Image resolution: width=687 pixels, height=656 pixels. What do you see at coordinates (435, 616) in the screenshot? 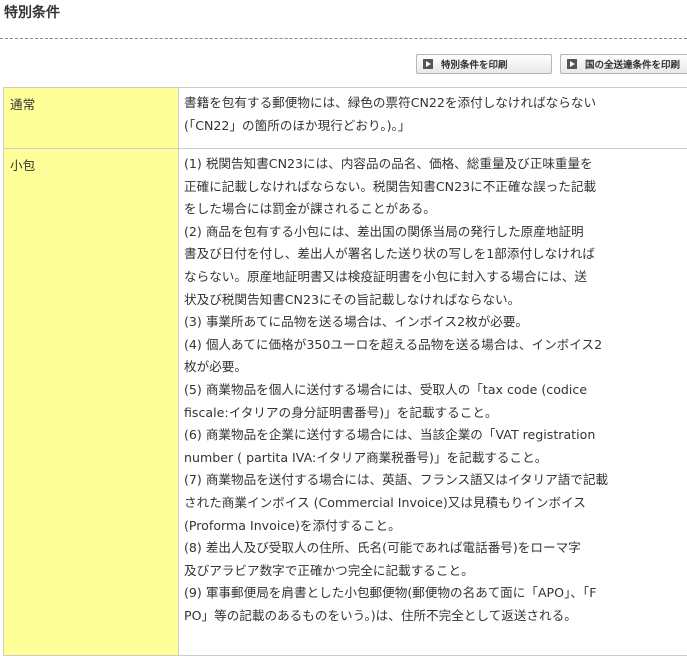
I see `content-line: PO」等の記載のあるものをいう。)は、住所不完全として返送される。` at bounding box center [435, 616].